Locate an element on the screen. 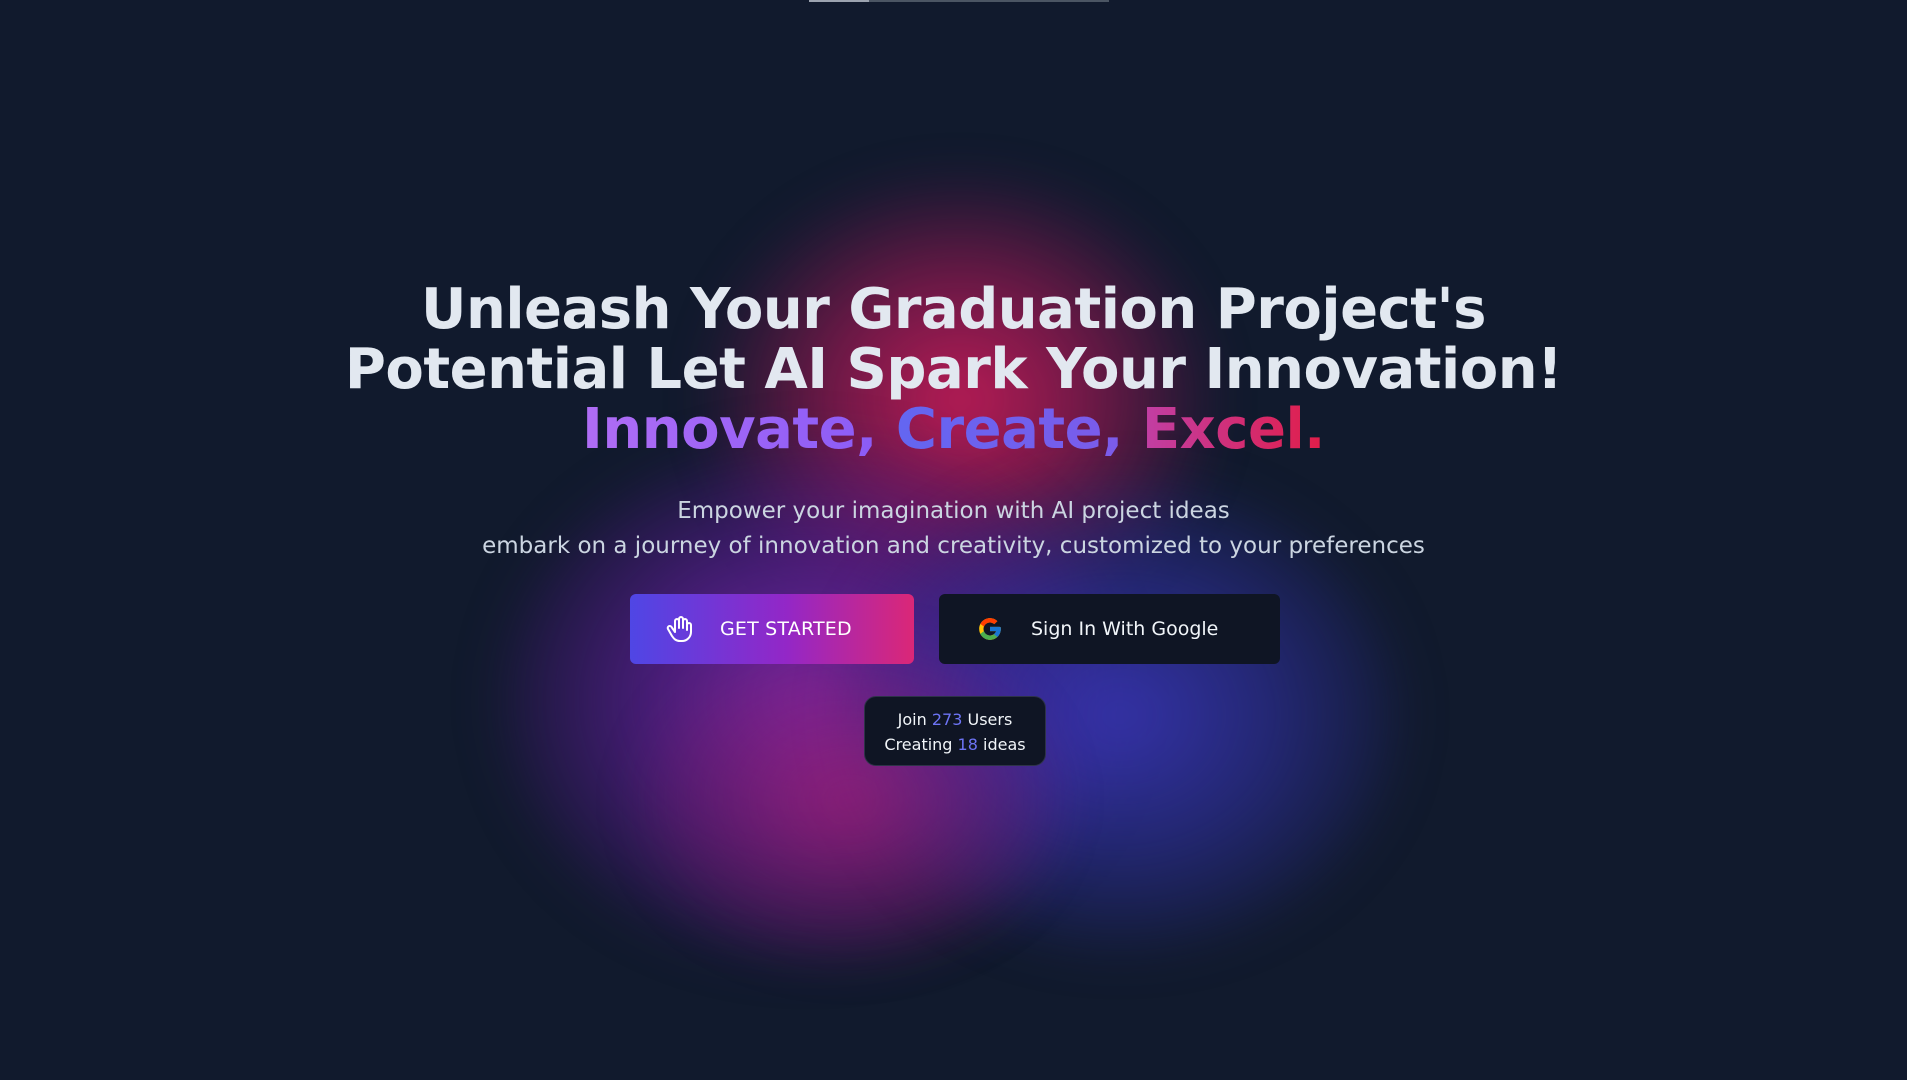 This screenshot has width=1907, height=1080. get-started-button: GET STARTED is located at coordinates (772, 629).